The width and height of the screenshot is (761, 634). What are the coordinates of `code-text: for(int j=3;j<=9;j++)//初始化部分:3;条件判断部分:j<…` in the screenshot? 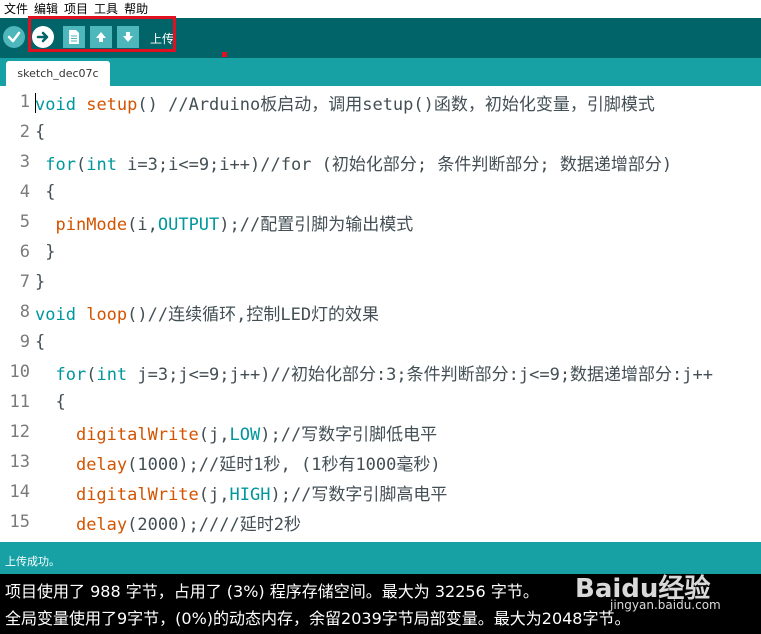 It's located at (384, 374).